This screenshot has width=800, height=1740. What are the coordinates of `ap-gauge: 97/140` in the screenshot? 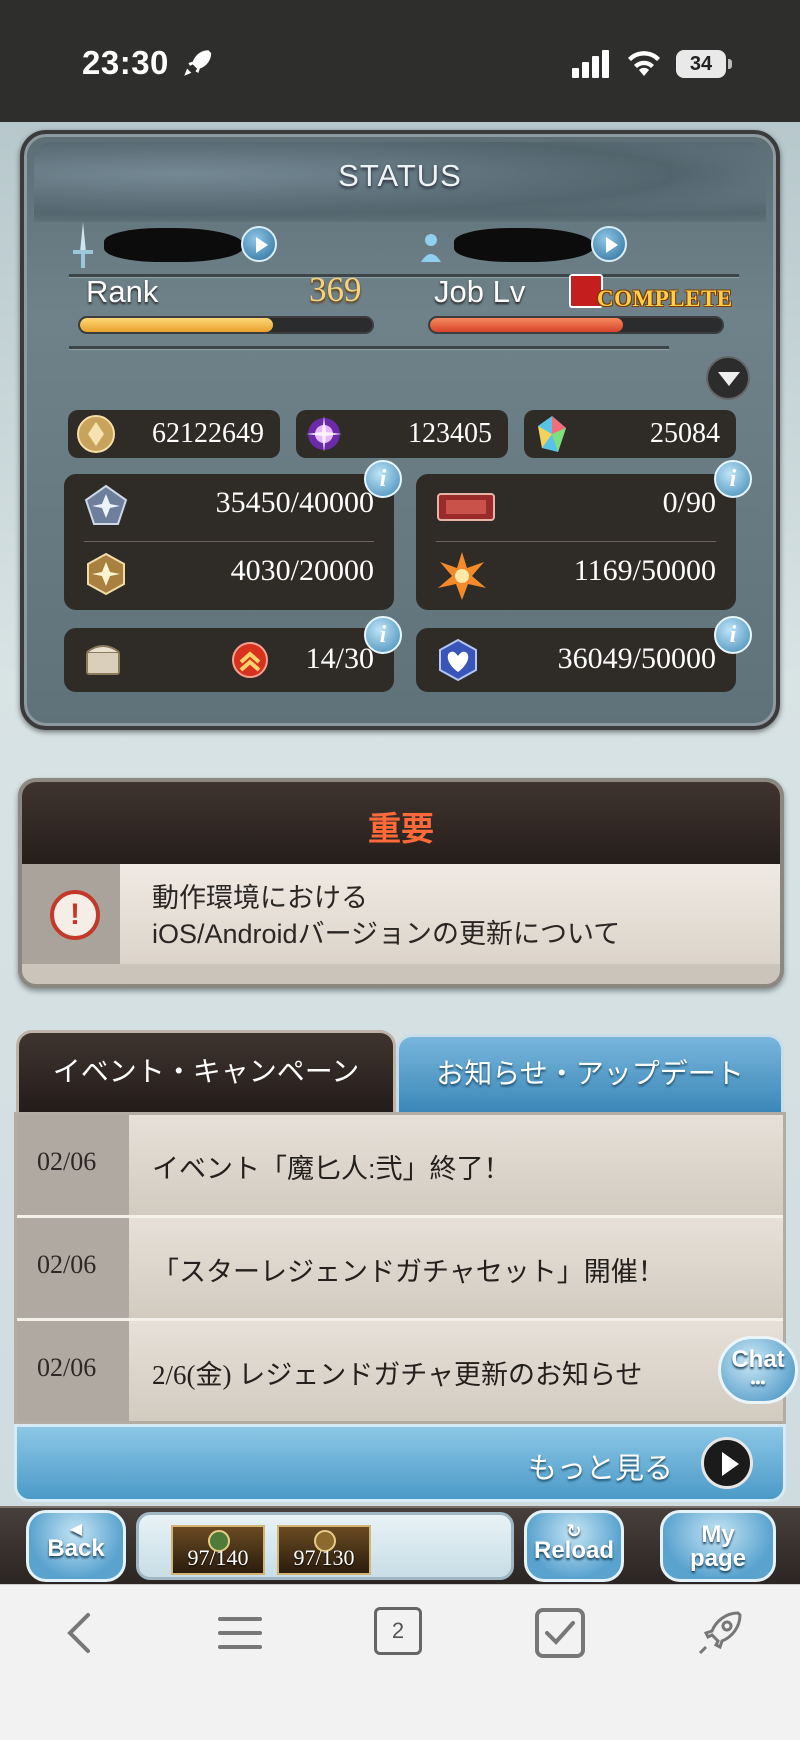 It's located at (218, 1550).